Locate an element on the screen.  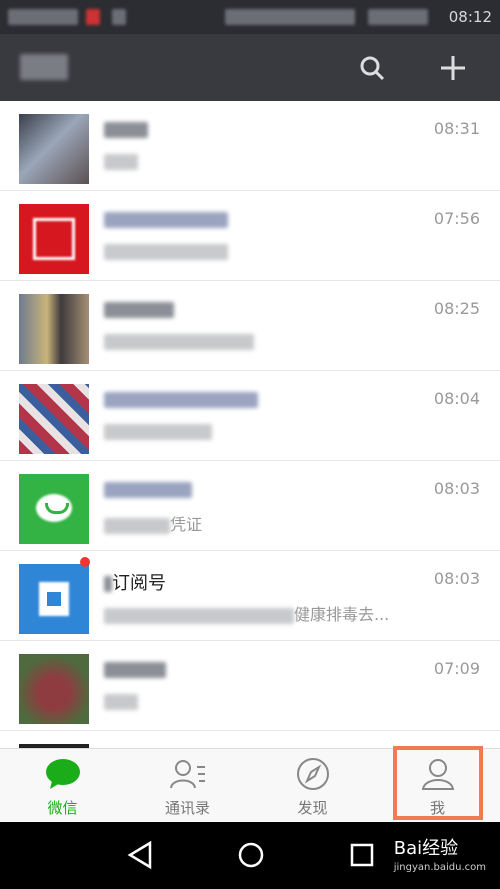
status-time: 08:12 is located at coordinates (470, 17).